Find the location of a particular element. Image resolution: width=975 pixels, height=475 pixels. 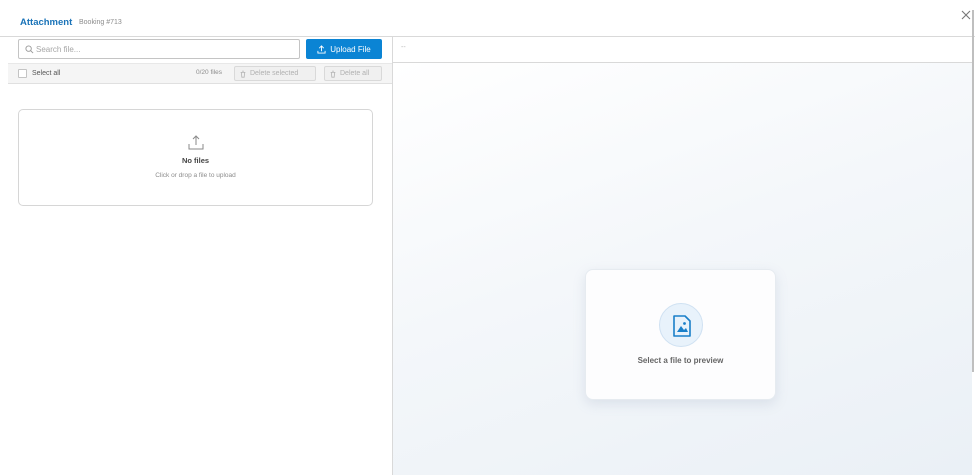

dialog-header: Attachment Booking #713 is located at coordinates (487, 18).